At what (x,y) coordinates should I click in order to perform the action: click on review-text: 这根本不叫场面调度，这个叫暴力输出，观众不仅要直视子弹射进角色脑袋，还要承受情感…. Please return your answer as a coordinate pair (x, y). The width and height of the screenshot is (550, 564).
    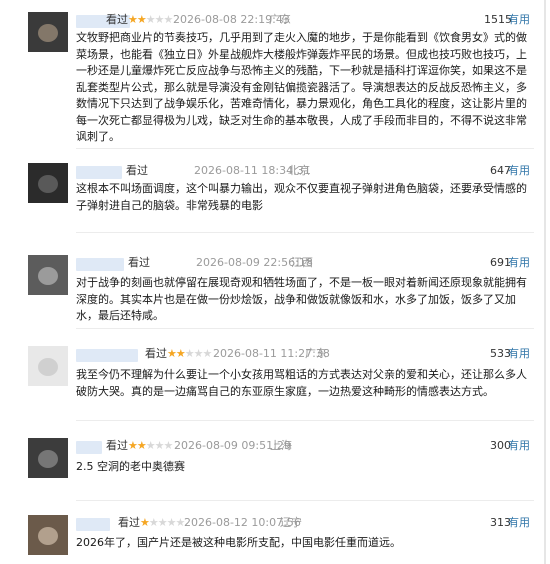
    Looking at the image, I should click on (301, 197).